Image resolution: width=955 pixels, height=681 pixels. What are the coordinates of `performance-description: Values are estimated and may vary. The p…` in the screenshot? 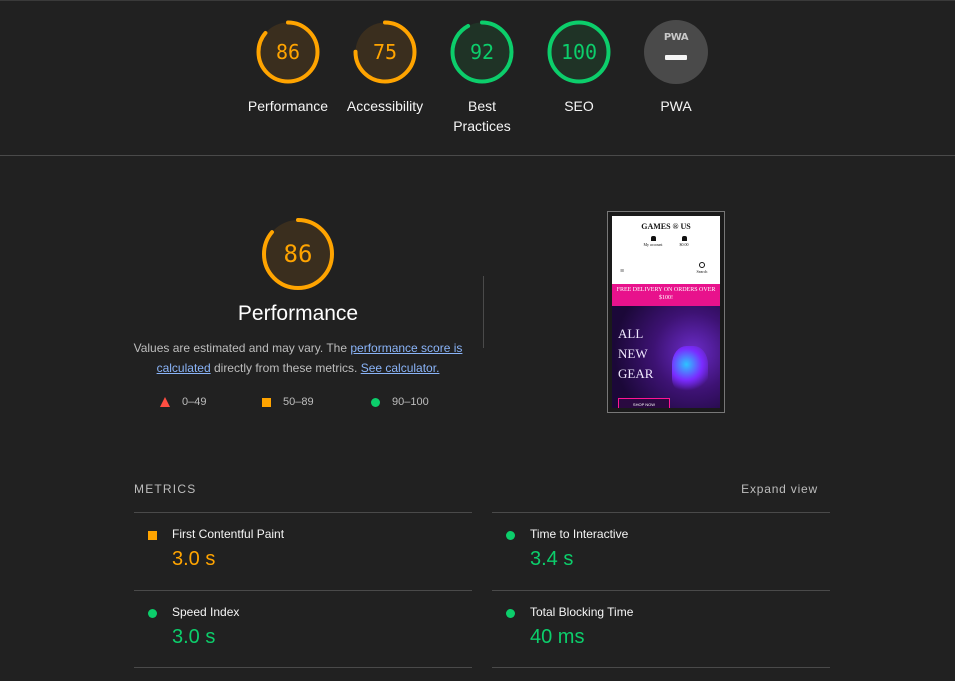 It's located at (298, 358).